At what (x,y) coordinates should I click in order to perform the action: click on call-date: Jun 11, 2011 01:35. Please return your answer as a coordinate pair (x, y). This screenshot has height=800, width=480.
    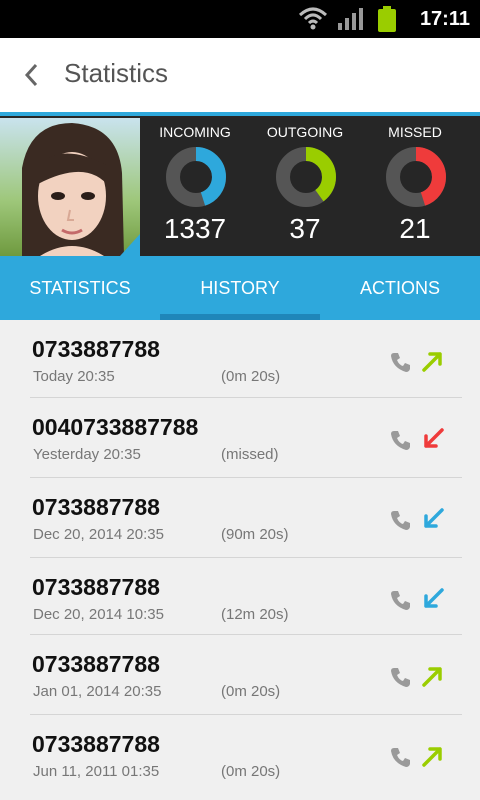
    Looking at the image, I should click on (96, 771).